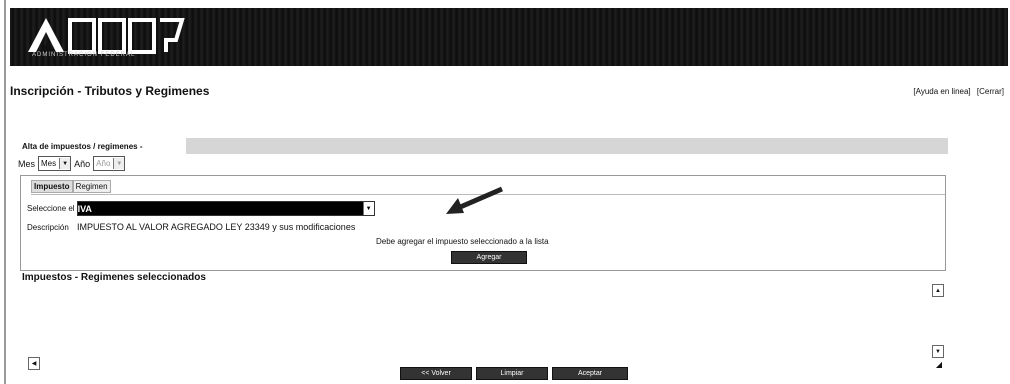  What do you see at coordinates (84, 55) in the screenshot?
I see `logo-subtitle: ADMINISTRACION FEDERAL` at bounding box center [84, 55].